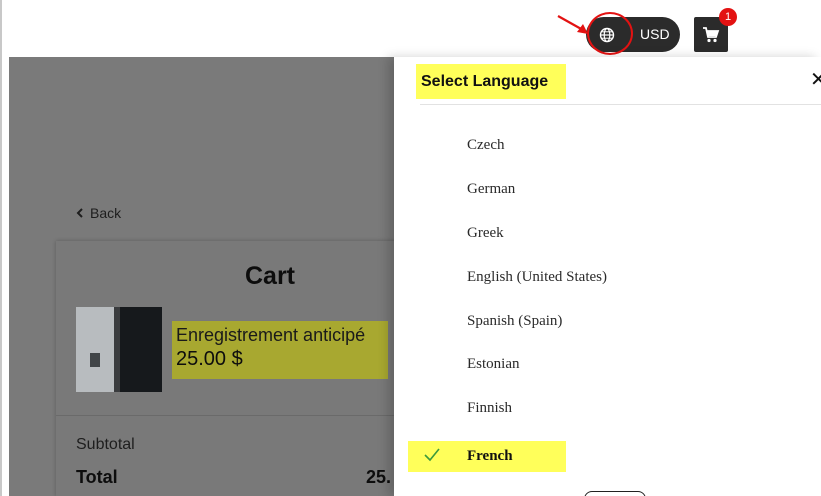 This screenshot has width=821, height=496. What do you see at coordinates (615, 493) in the screenshot?
I see `panel-action-button` at bounding box center [615, 493].